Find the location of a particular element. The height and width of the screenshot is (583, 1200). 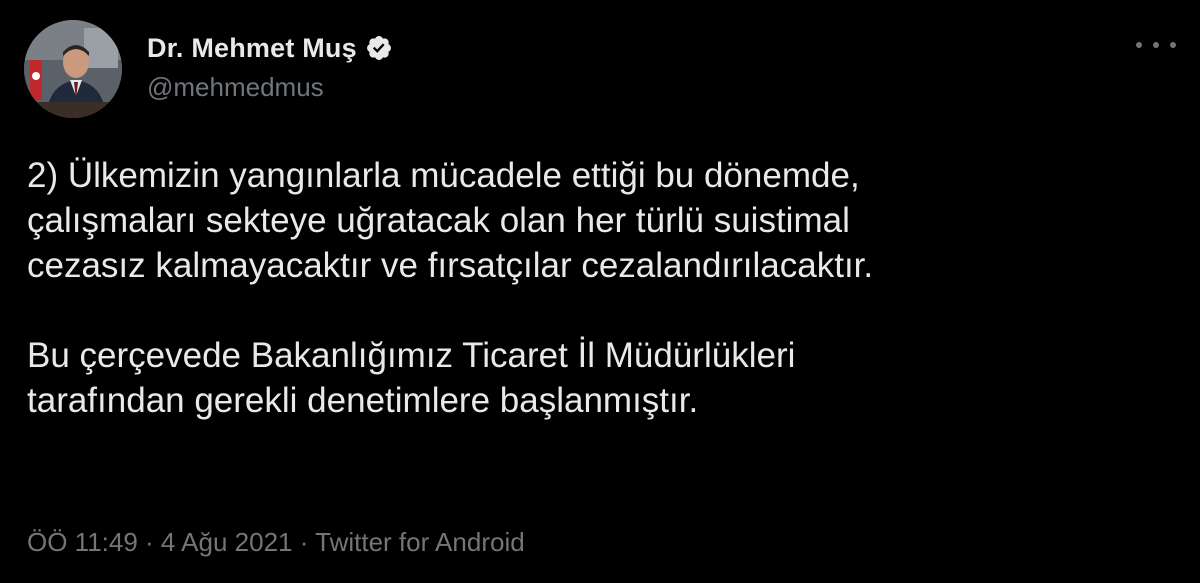

display-name: Dr. Mehmet Muş is located at coordinates (252, 48).